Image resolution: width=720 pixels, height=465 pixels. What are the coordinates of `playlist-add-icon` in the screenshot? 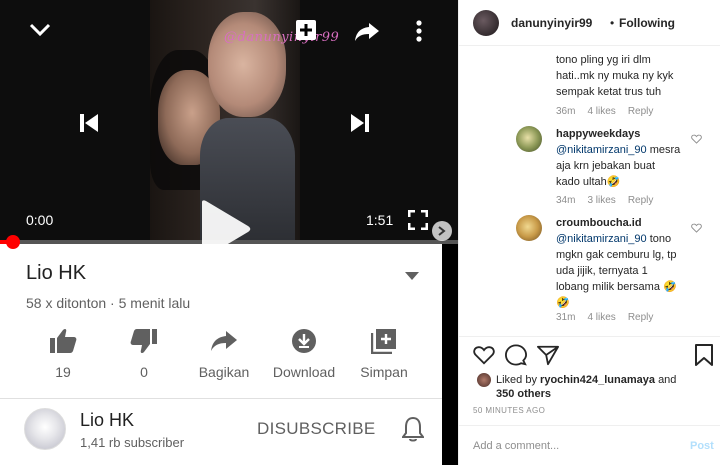 It's located at (384, 341).